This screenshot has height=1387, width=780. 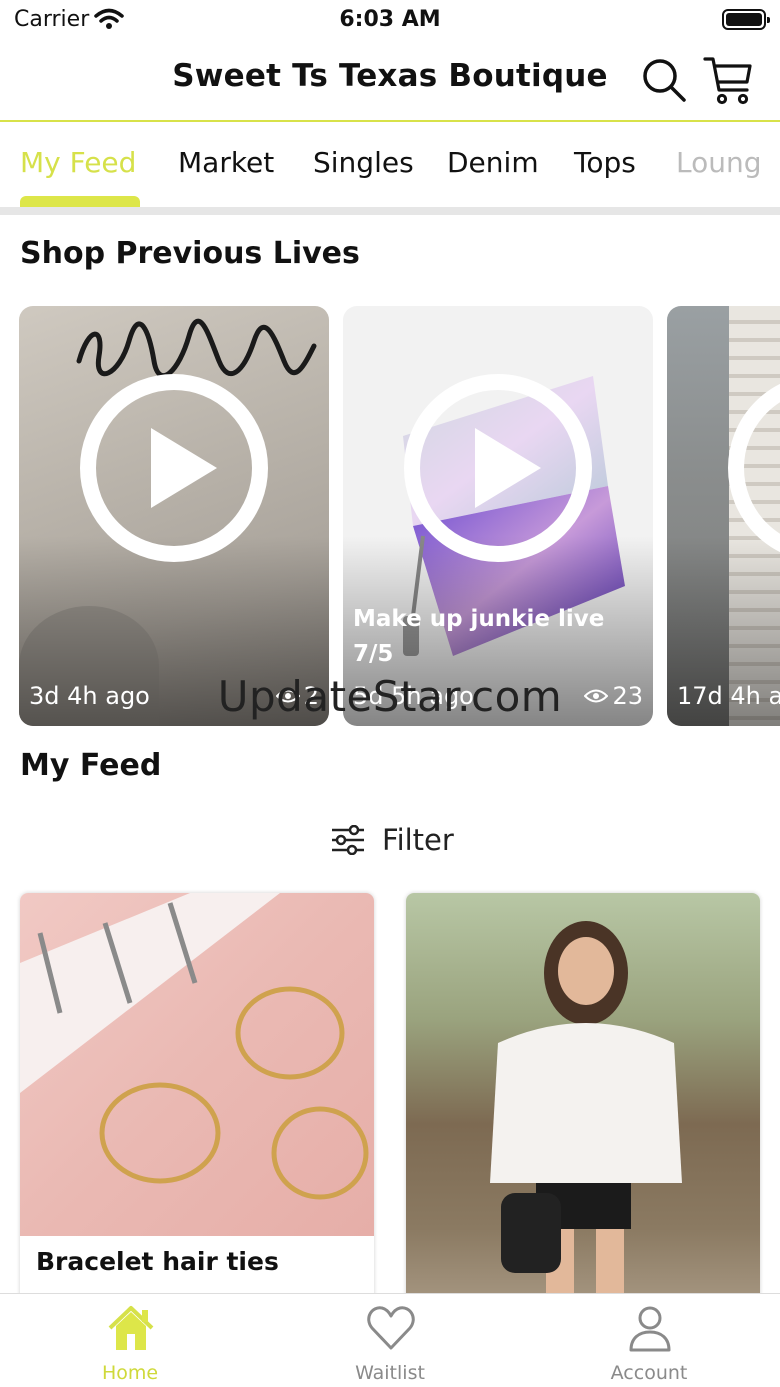 What do you see at coordinates (479, 636) in the screenshot?
I see `live-title: Make up junkie live 7/5` at bounding box center [479, 636].